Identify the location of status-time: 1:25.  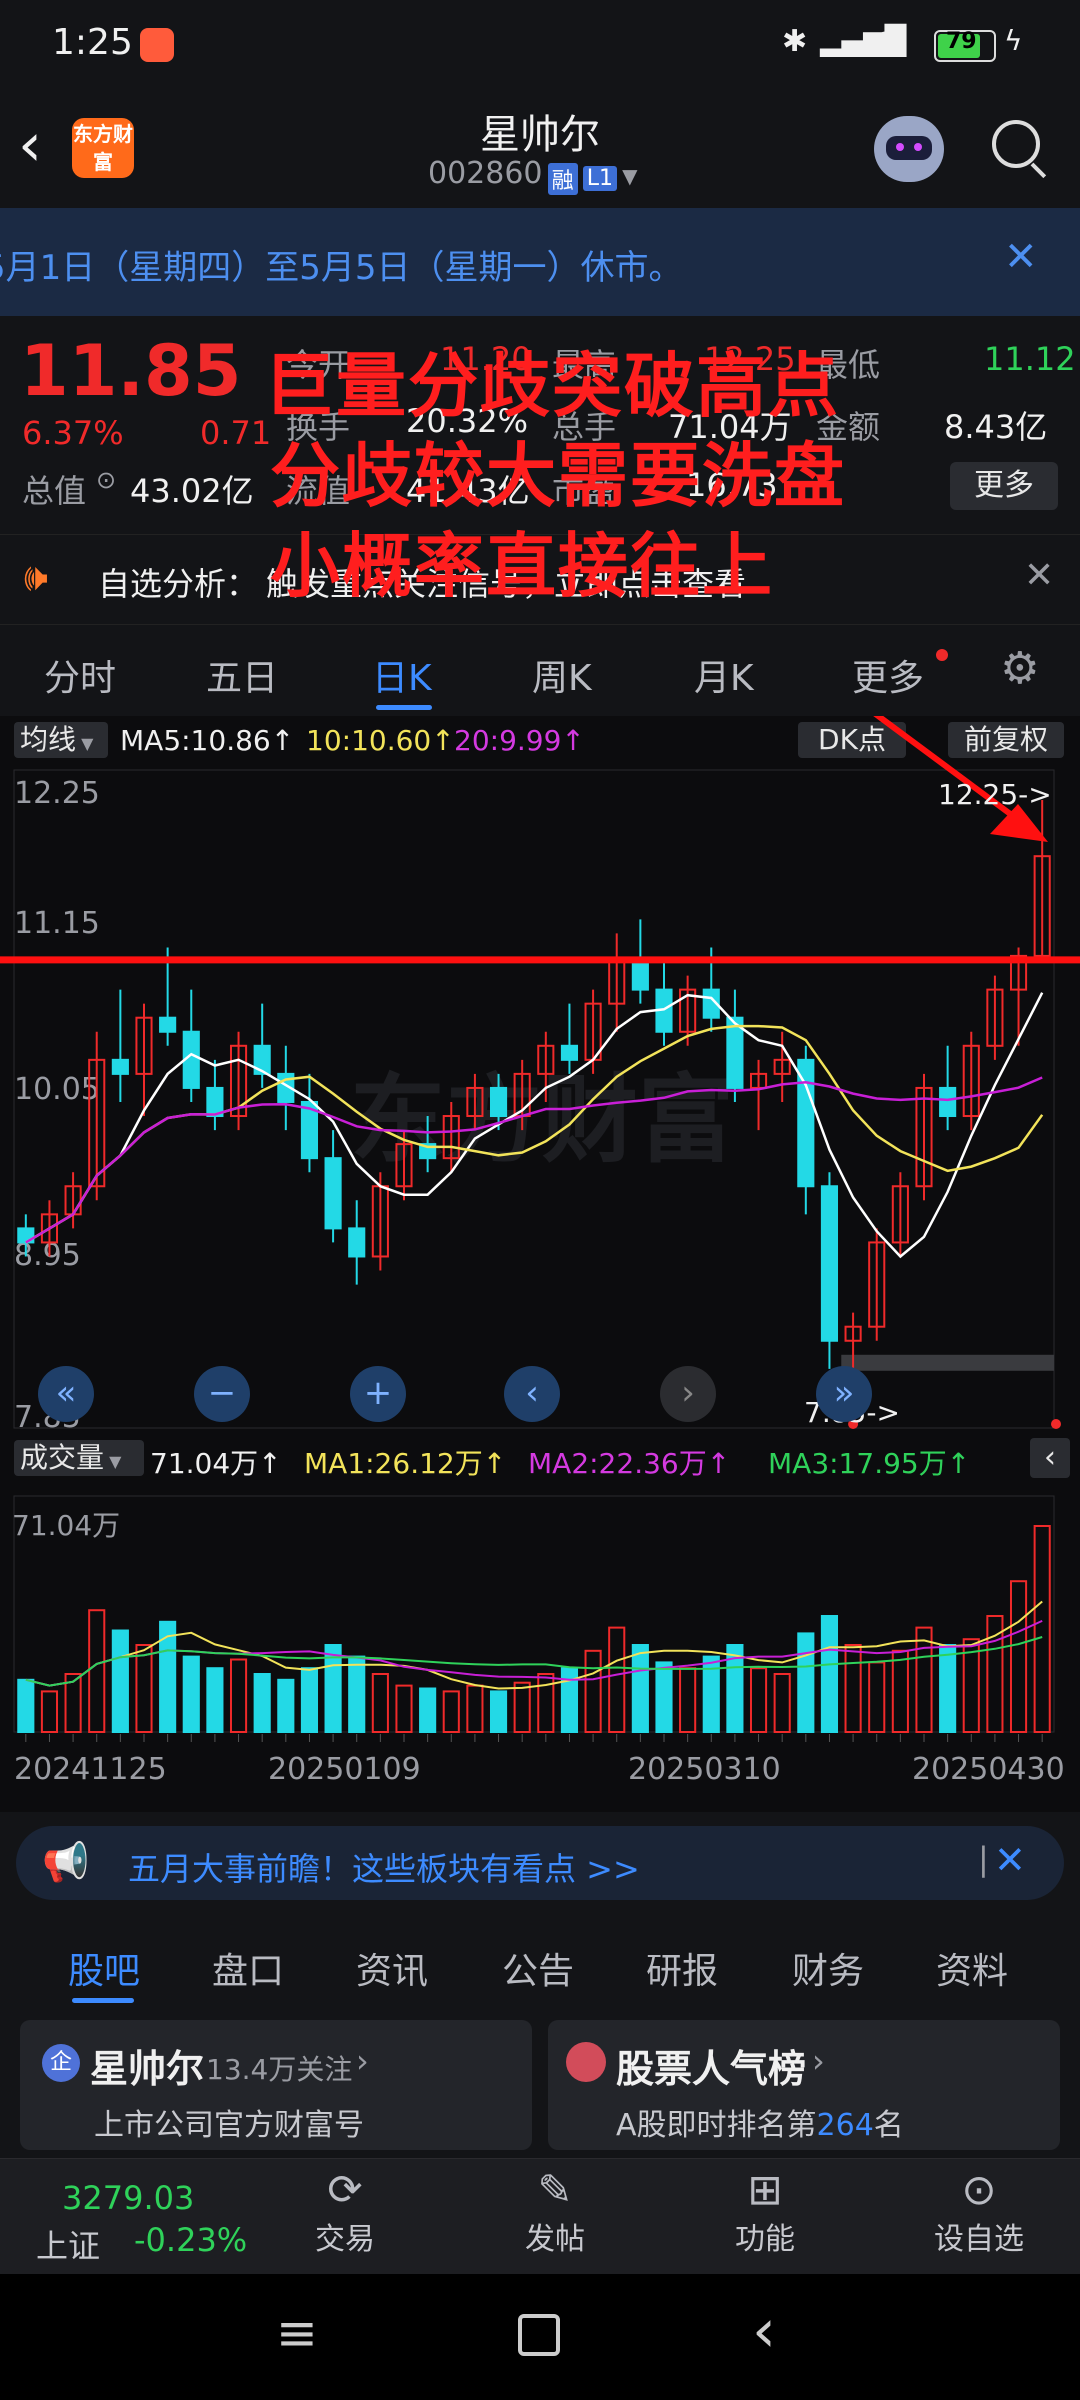
(92, 42).